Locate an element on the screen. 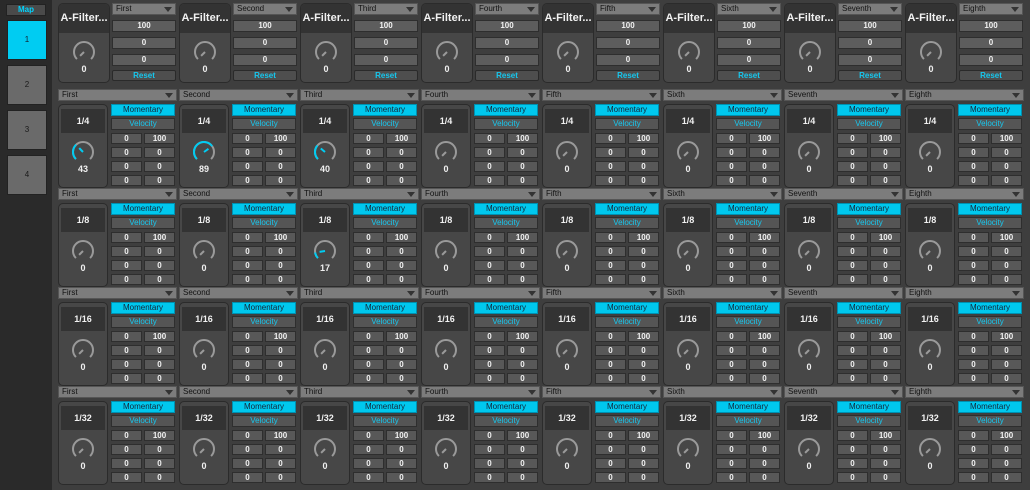  row-selector-dropdown: Fourth is located at coordinates (480, 293).